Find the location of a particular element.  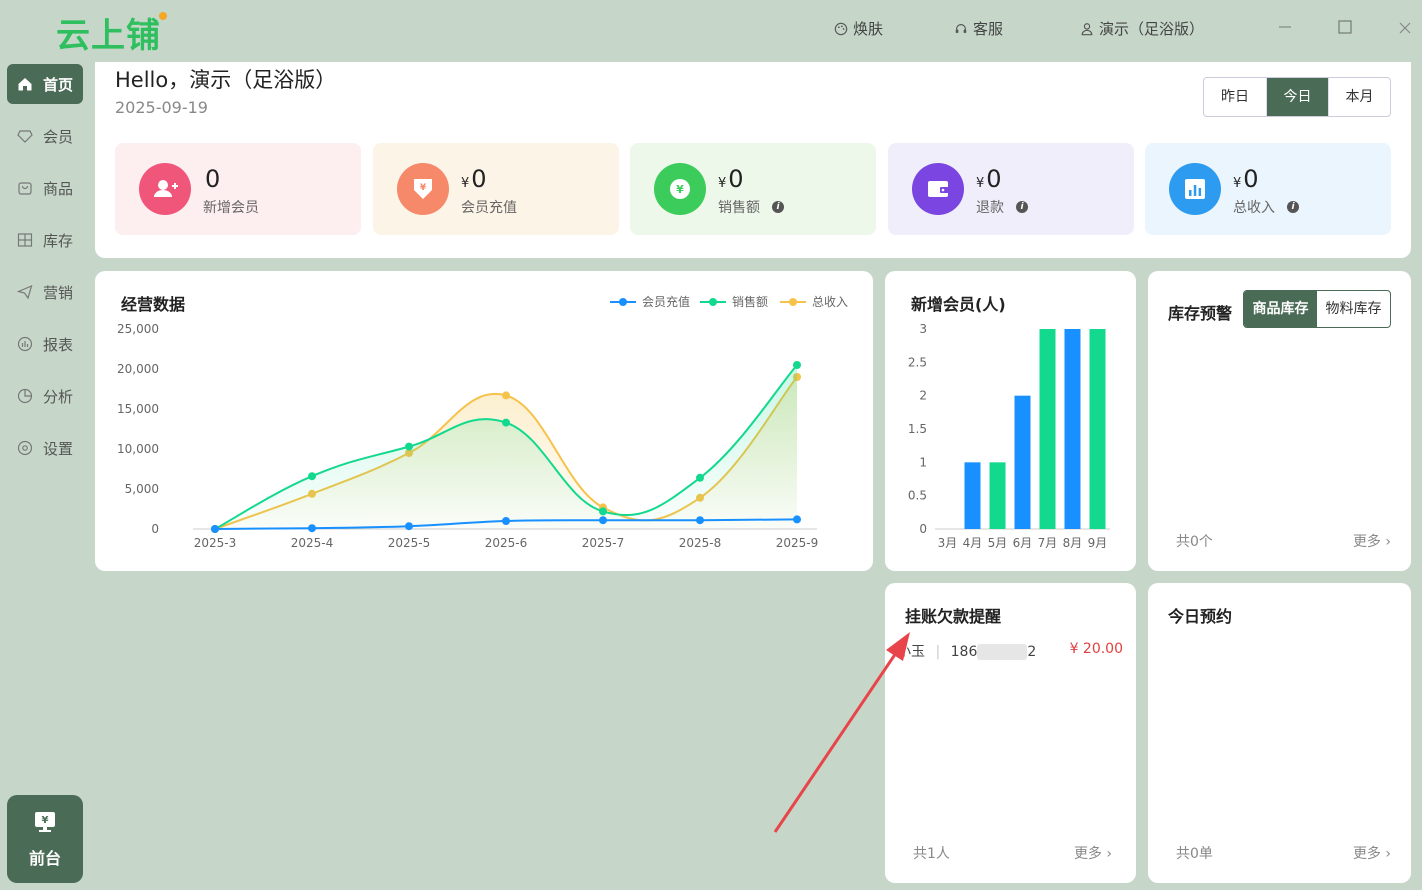

y-tick-label: 1.5 is located at coordinates (917, 429).